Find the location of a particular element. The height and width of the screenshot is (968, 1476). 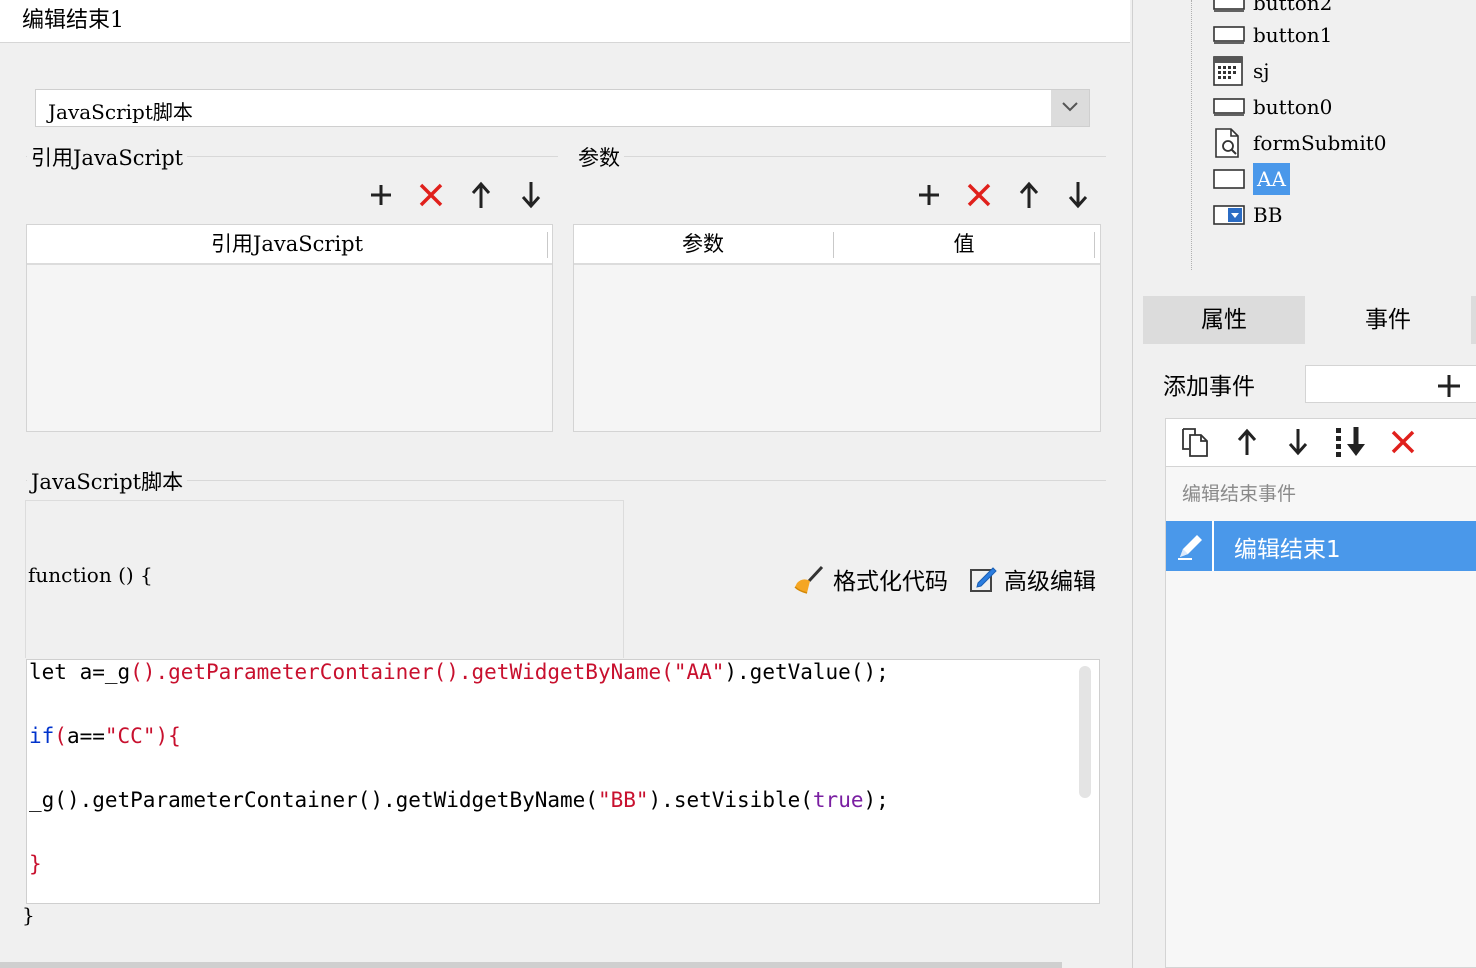

calendar-icon is located at coordinates (1229, 71).